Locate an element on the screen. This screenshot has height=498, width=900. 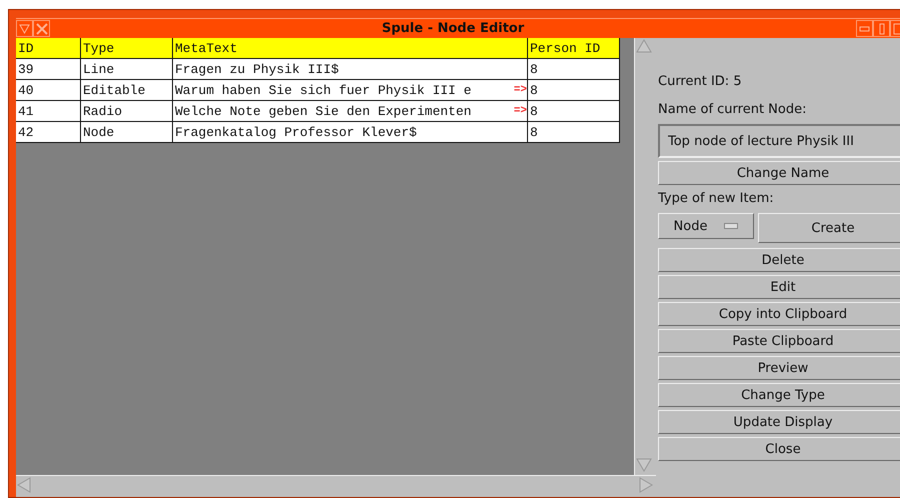
menu-icon is located at coordinates (24, 28).